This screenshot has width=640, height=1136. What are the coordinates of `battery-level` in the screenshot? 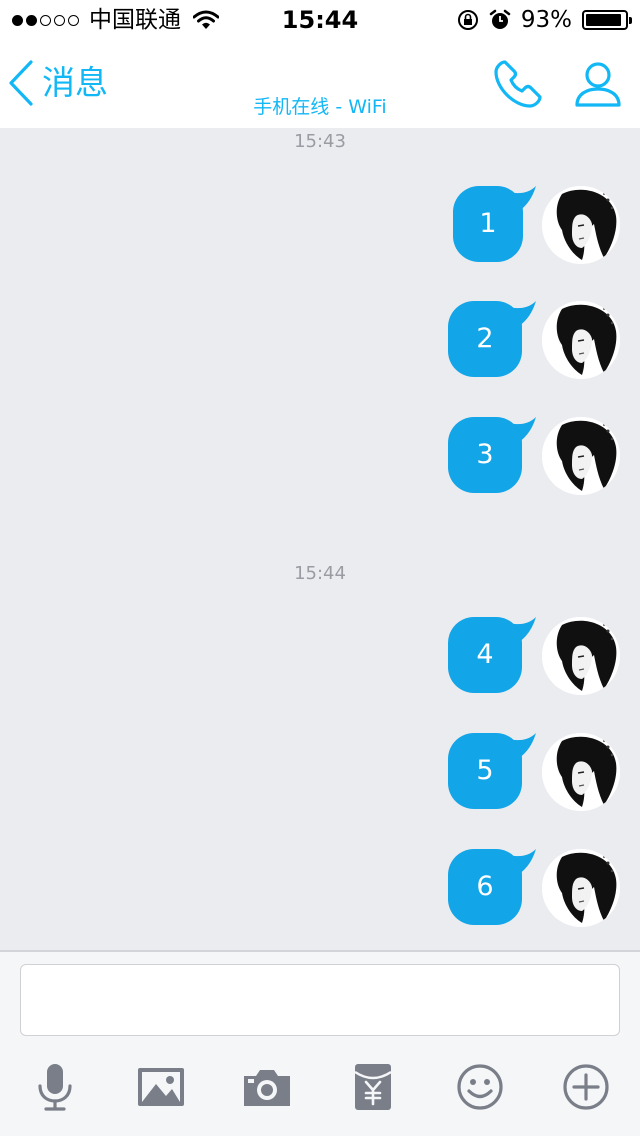 It's located at (604, 20).